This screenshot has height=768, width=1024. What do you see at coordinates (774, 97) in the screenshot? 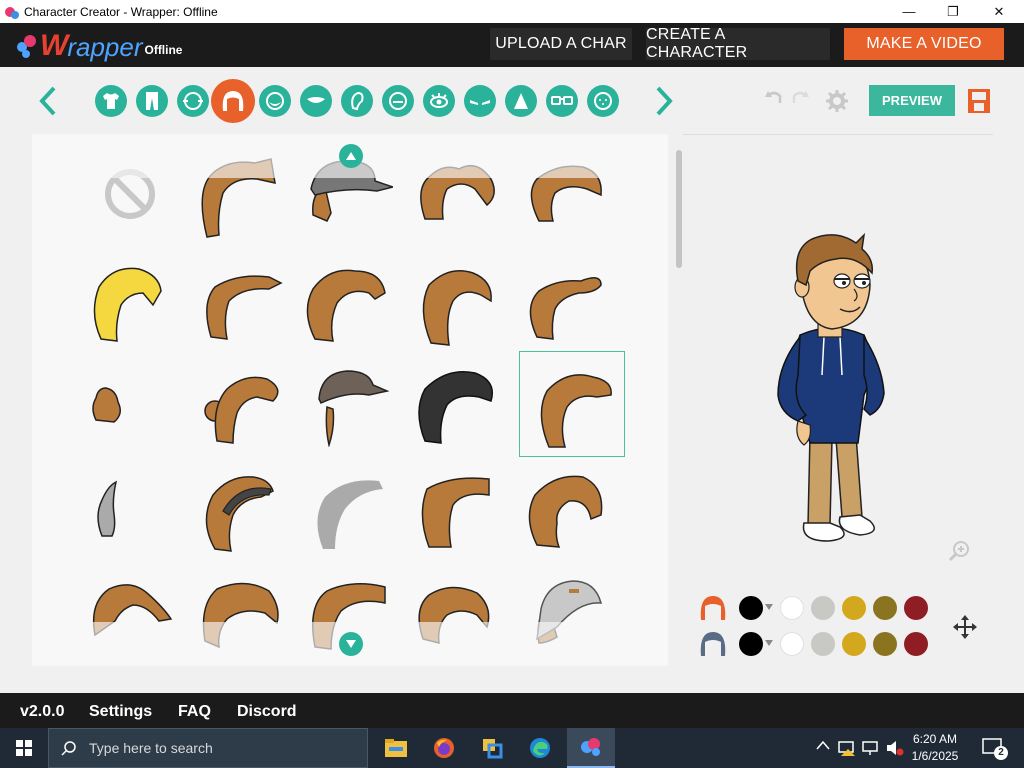
I see `undo-icon` at bounding box center [774, 97].